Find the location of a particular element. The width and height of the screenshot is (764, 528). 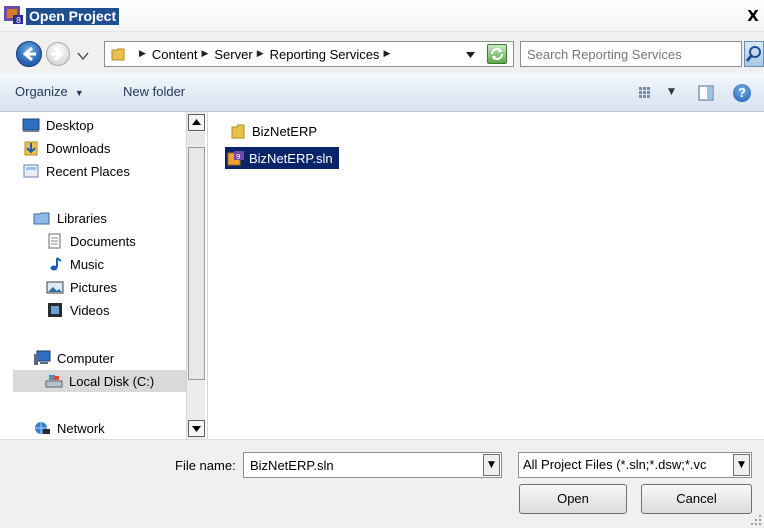

desktop-icon is located at coordinates (31, 125).